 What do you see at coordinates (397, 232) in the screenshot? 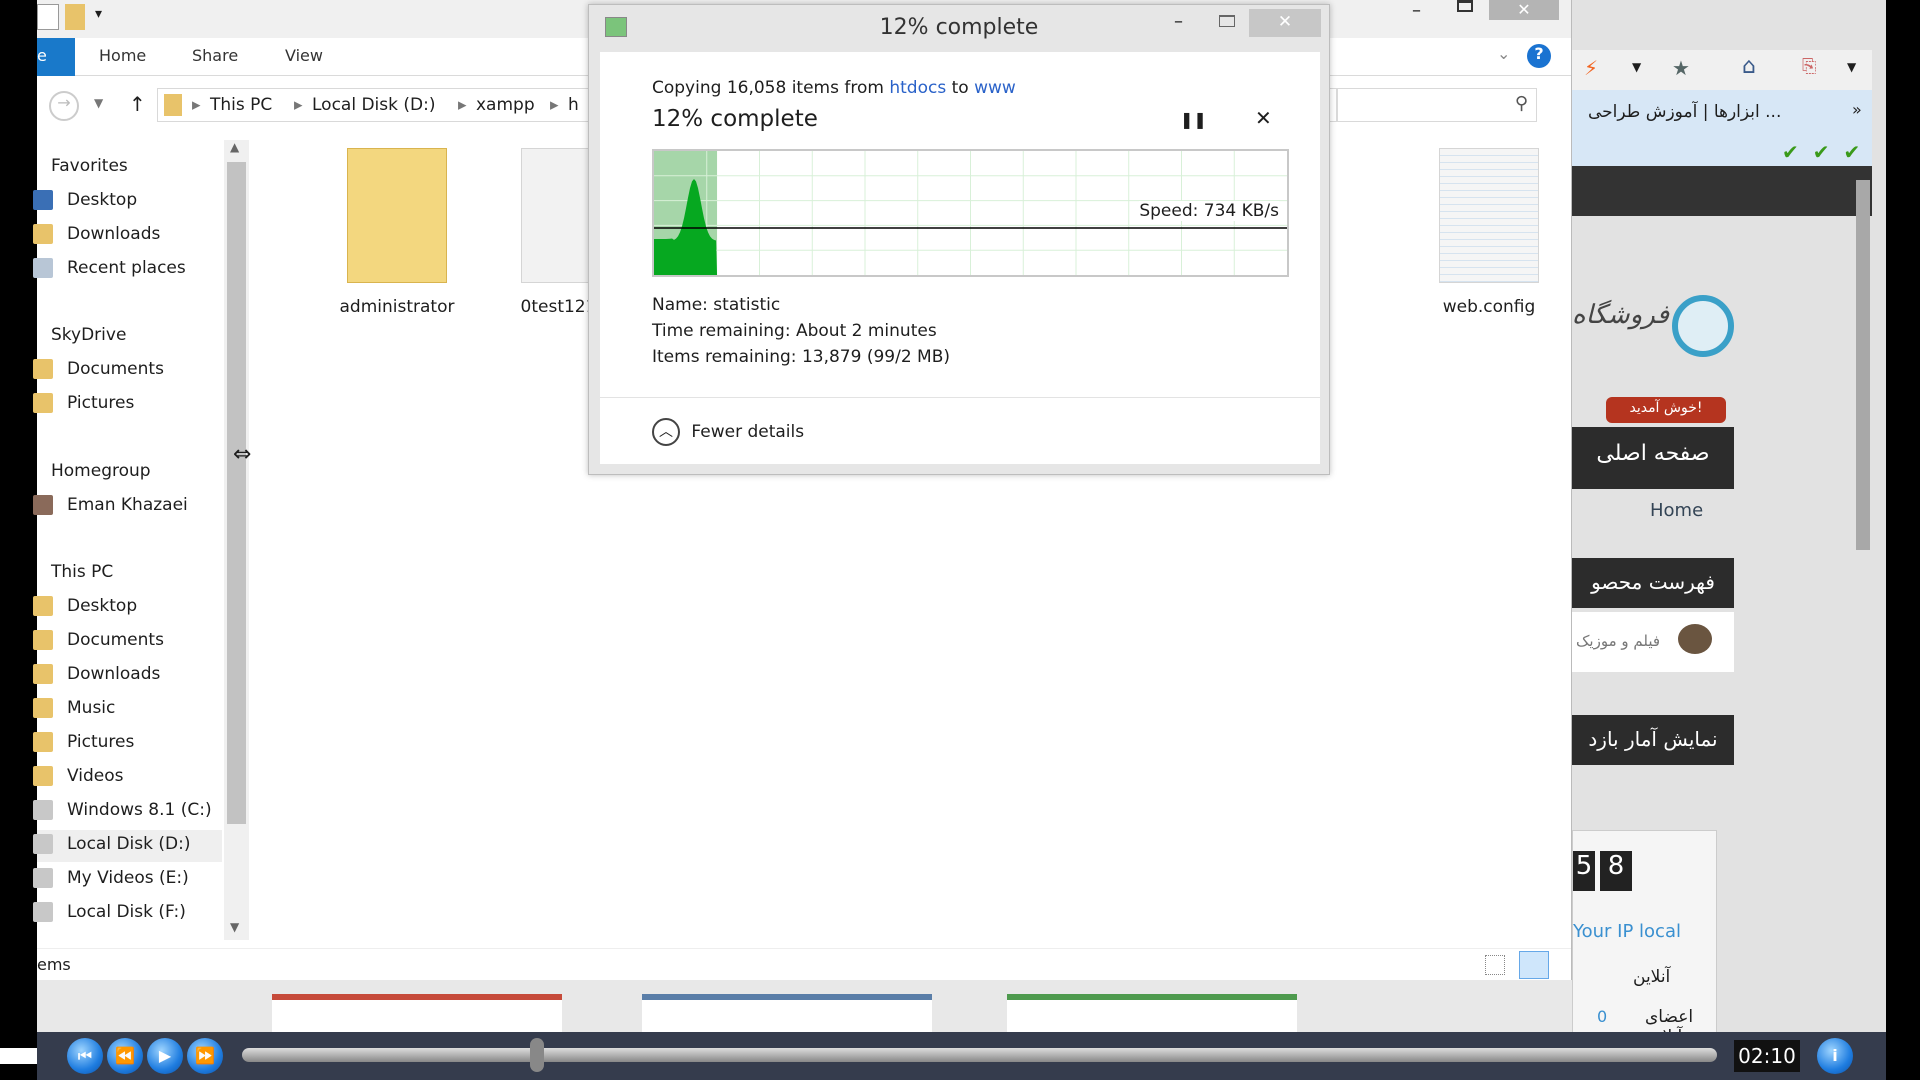
I see `file-item-administrator: administrator` at bounding box center [397, 232].